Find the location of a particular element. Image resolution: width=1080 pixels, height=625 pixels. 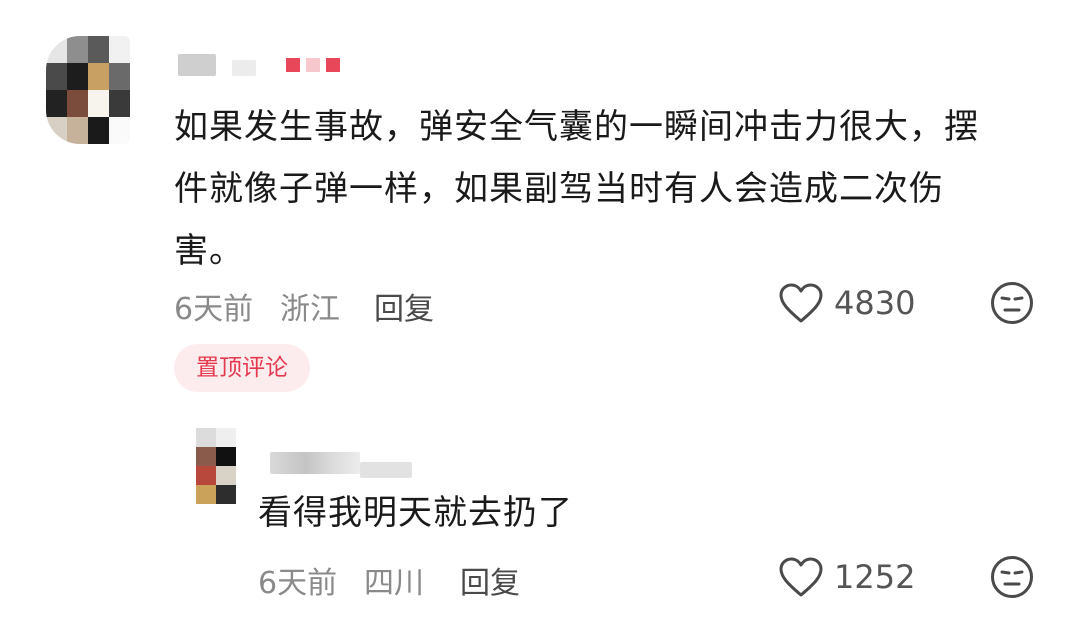

reply-time: 6天前 is located at coordinates (298, 583).